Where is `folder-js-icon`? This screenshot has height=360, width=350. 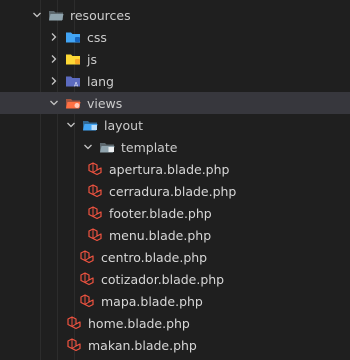 folder-js-icon is located at coordinates (73, 59).